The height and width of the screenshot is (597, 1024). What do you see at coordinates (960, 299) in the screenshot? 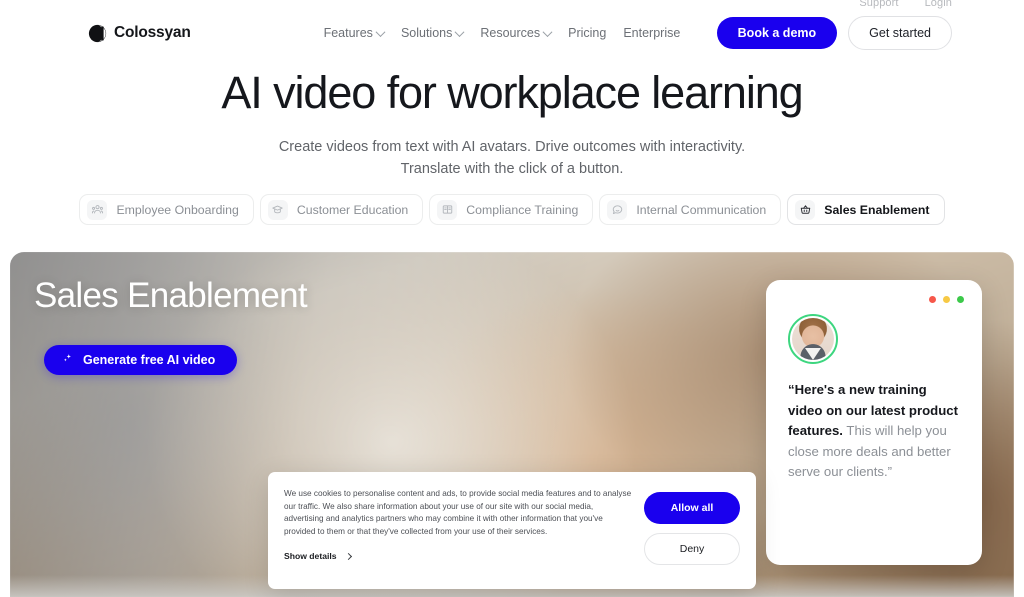
I see `dot-green` at bounding box center [960, 299].